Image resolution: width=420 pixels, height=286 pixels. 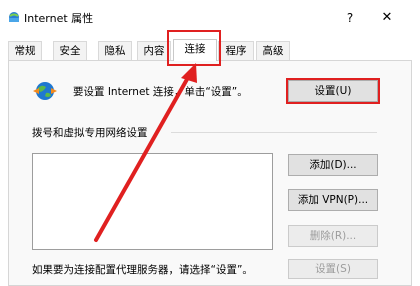 I want to click on dialup-vpn-group-label: 拨号和虚拟专用网络设置, so click(x=90, y=133).